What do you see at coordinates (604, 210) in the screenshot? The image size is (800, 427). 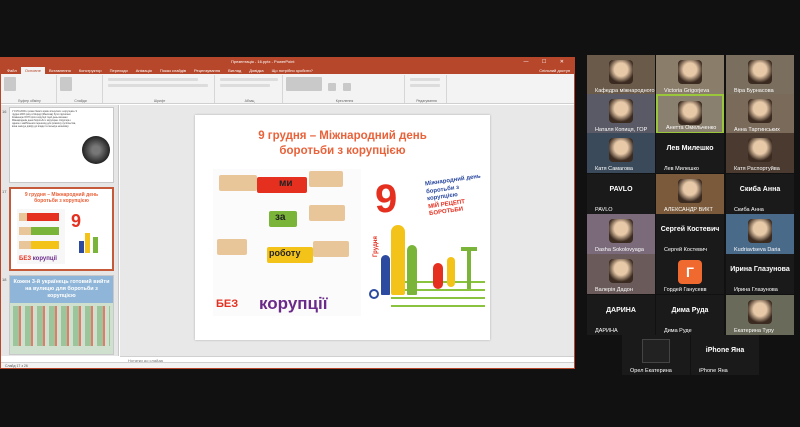 I see `participant-name: PAVLO` at bounding box center [604, 210].